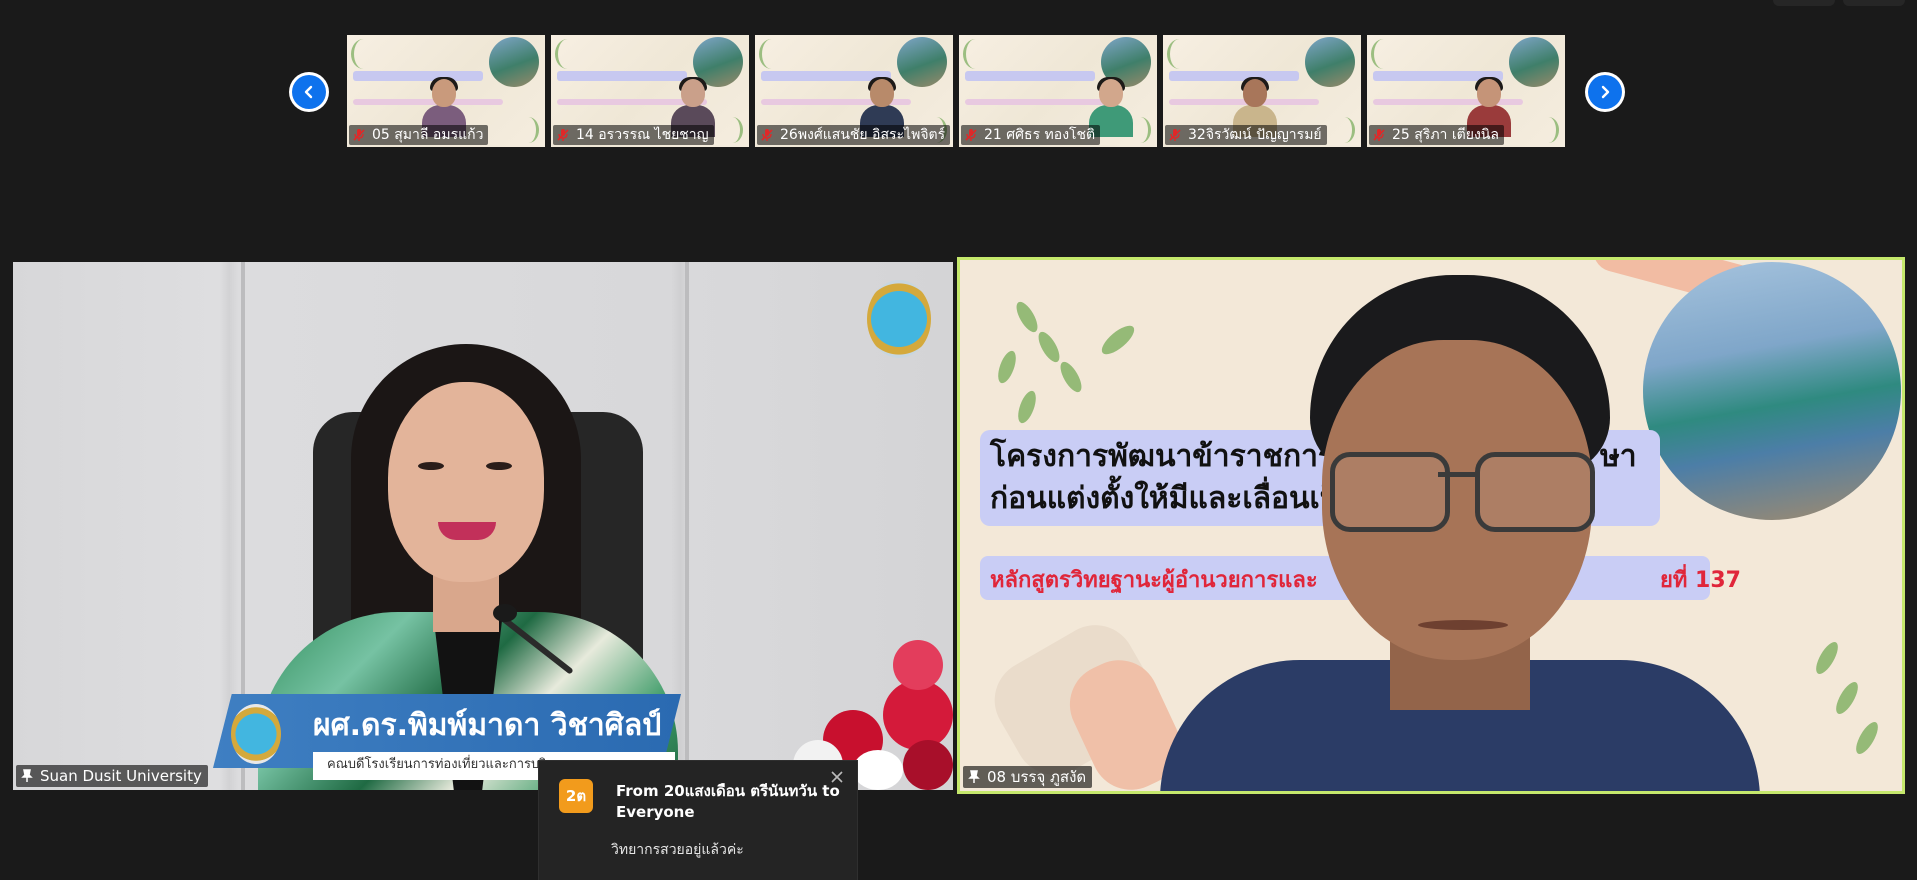 Image resolution: width=1917 pixels, height=880 pixels. What do you see at coordinates (863, 135) in the screenshot?
I see `participant-name: 26พงศ์แสนชัย อิสระไพจิตร์` at bounding box center [863, 135].